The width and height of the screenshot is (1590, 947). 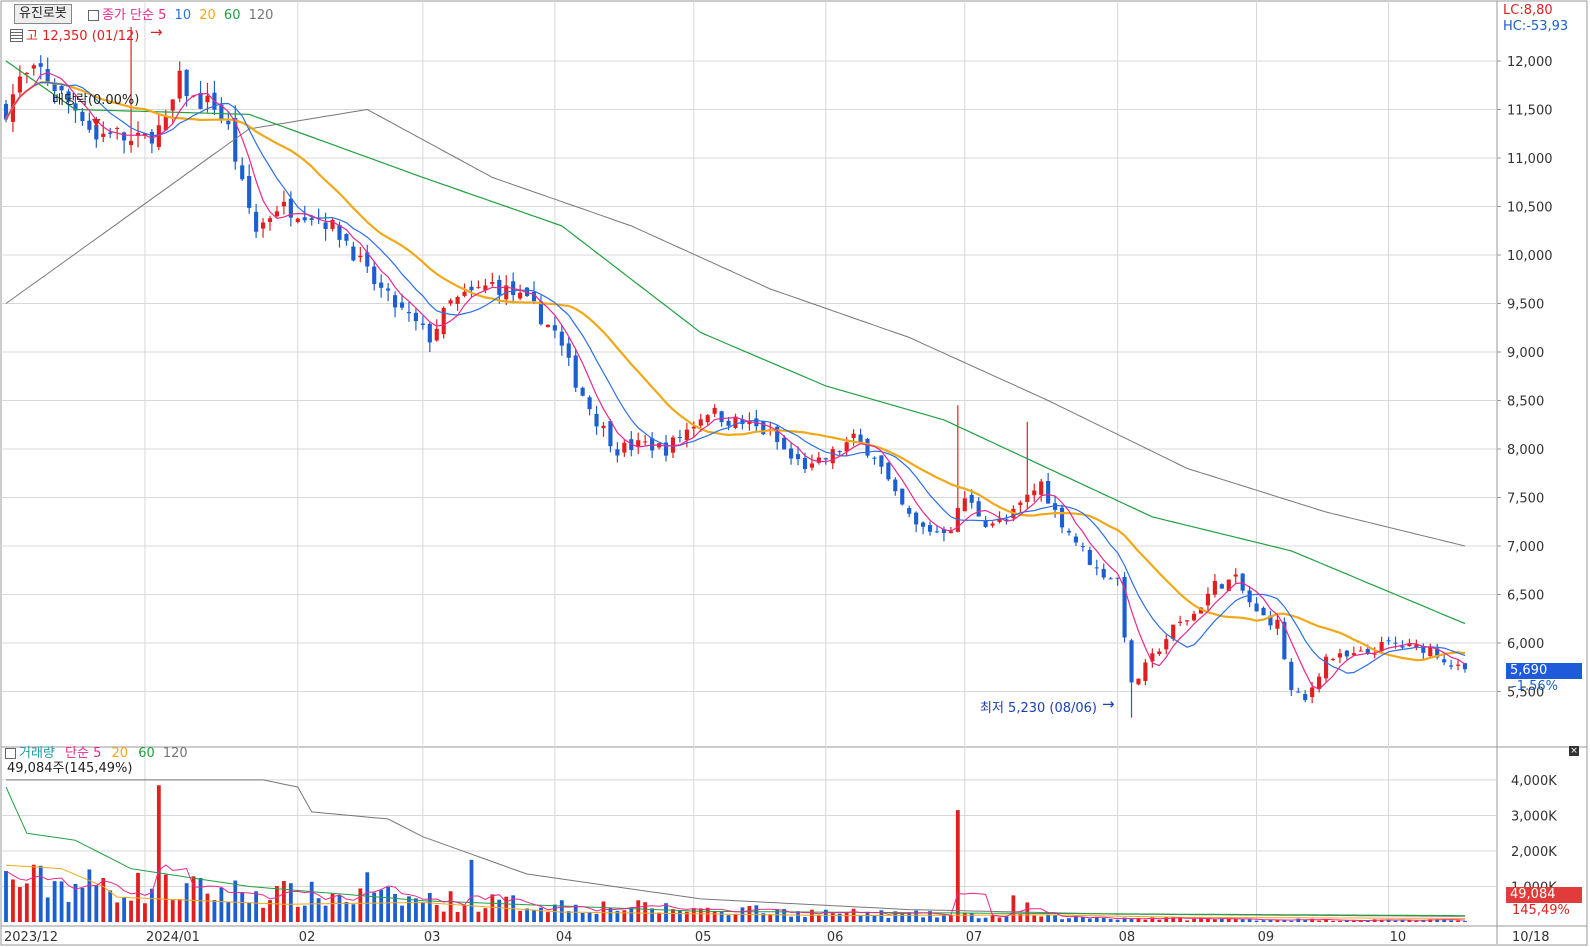 I want to click on volume-legend-ma120: 120, so click(x=175, y=753).